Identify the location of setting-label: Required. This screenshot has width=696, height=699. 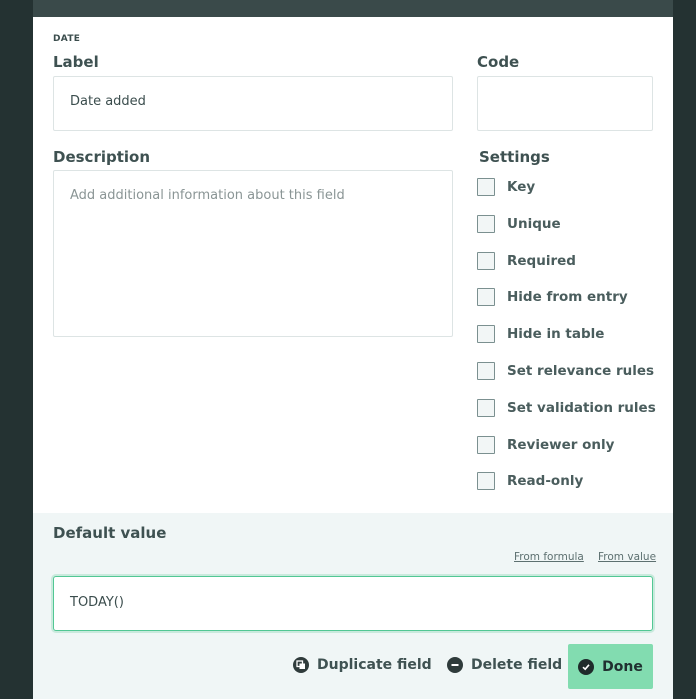
(541, 261).